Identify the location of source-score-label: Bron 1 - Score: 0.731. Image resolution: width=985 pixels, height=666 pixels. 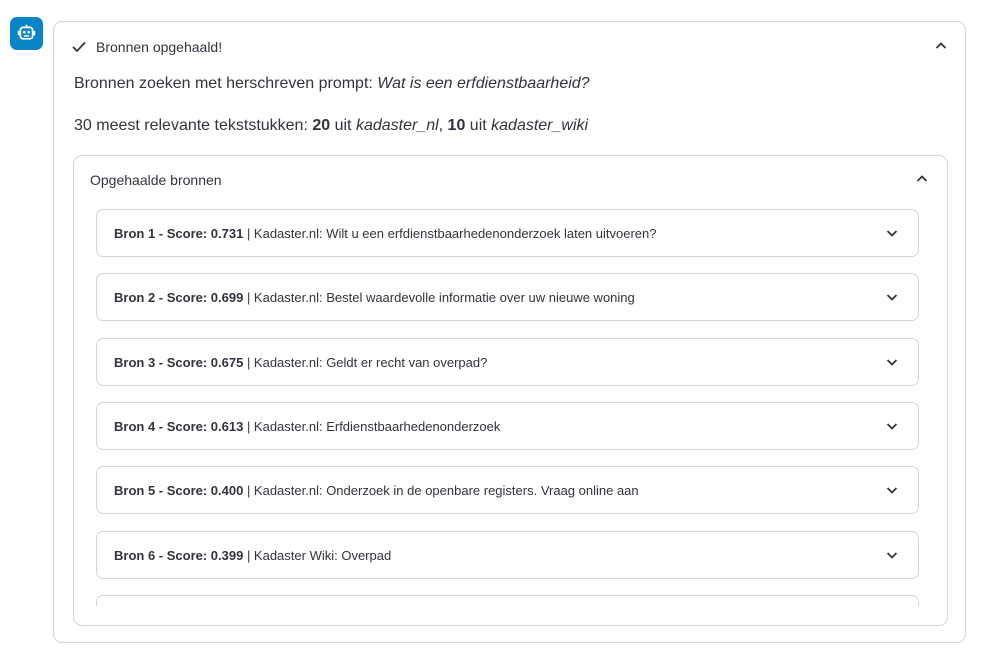
(179, 233).